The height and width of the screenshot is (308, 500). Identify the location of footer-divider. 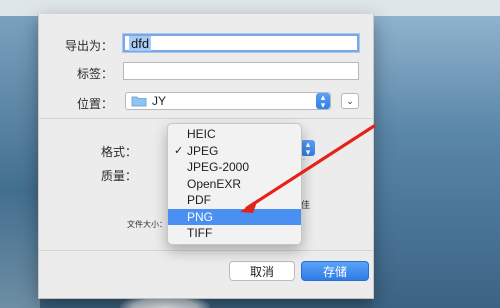
(206, 250).